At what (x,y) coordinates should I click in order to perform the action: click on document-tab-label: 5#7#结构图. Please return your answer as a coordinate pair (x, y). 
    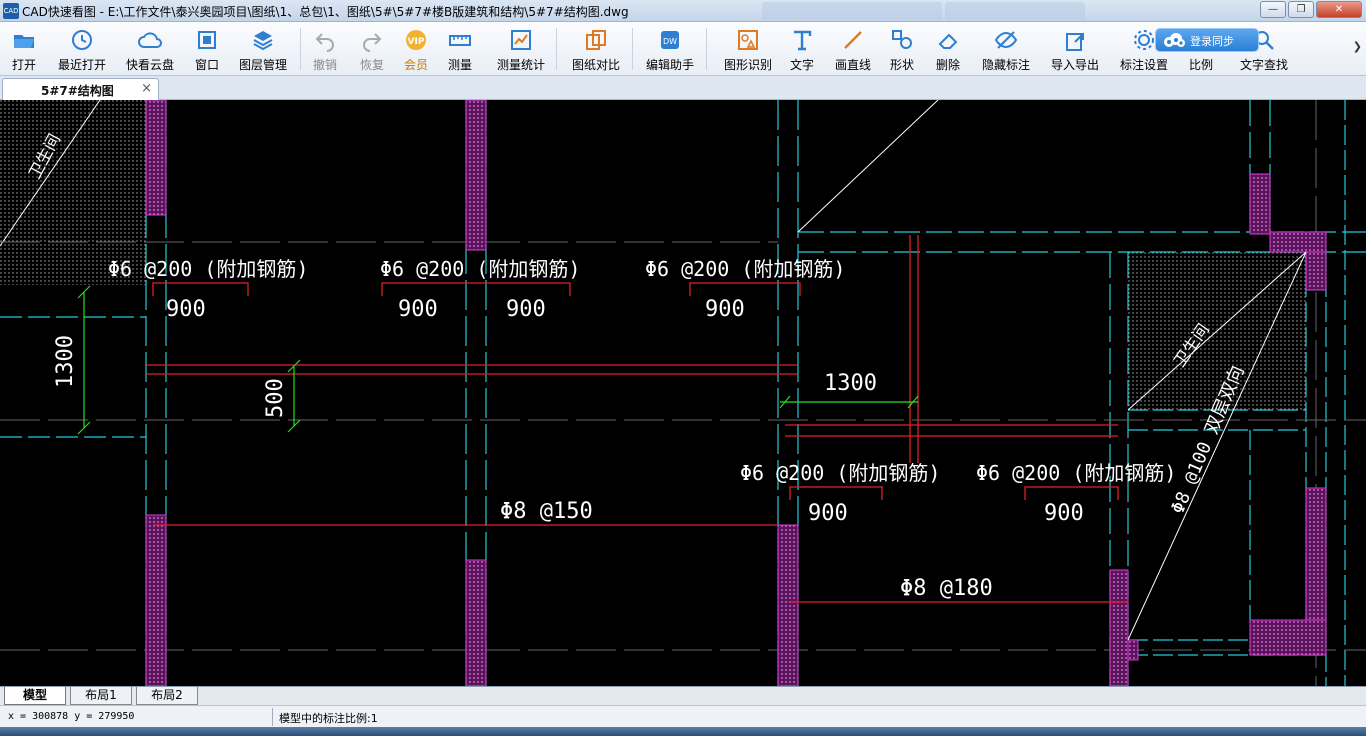
    Looking at the image, I should click on (77, 91).